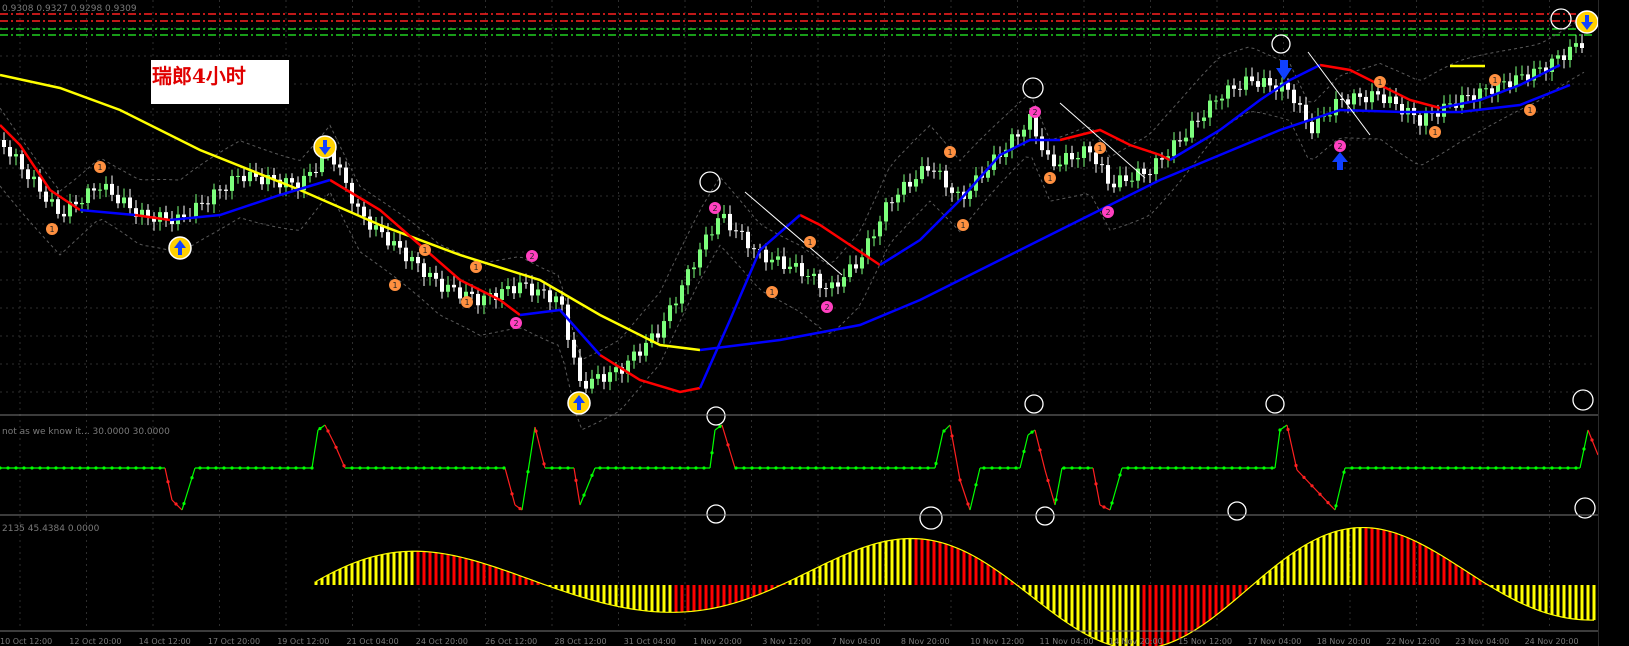 The width and height of the screenshot is (1629, 646). What do you see at coordinates (1613, 323) in the screenshot?
I see `price-scale` at bounding box center [1613, 323].